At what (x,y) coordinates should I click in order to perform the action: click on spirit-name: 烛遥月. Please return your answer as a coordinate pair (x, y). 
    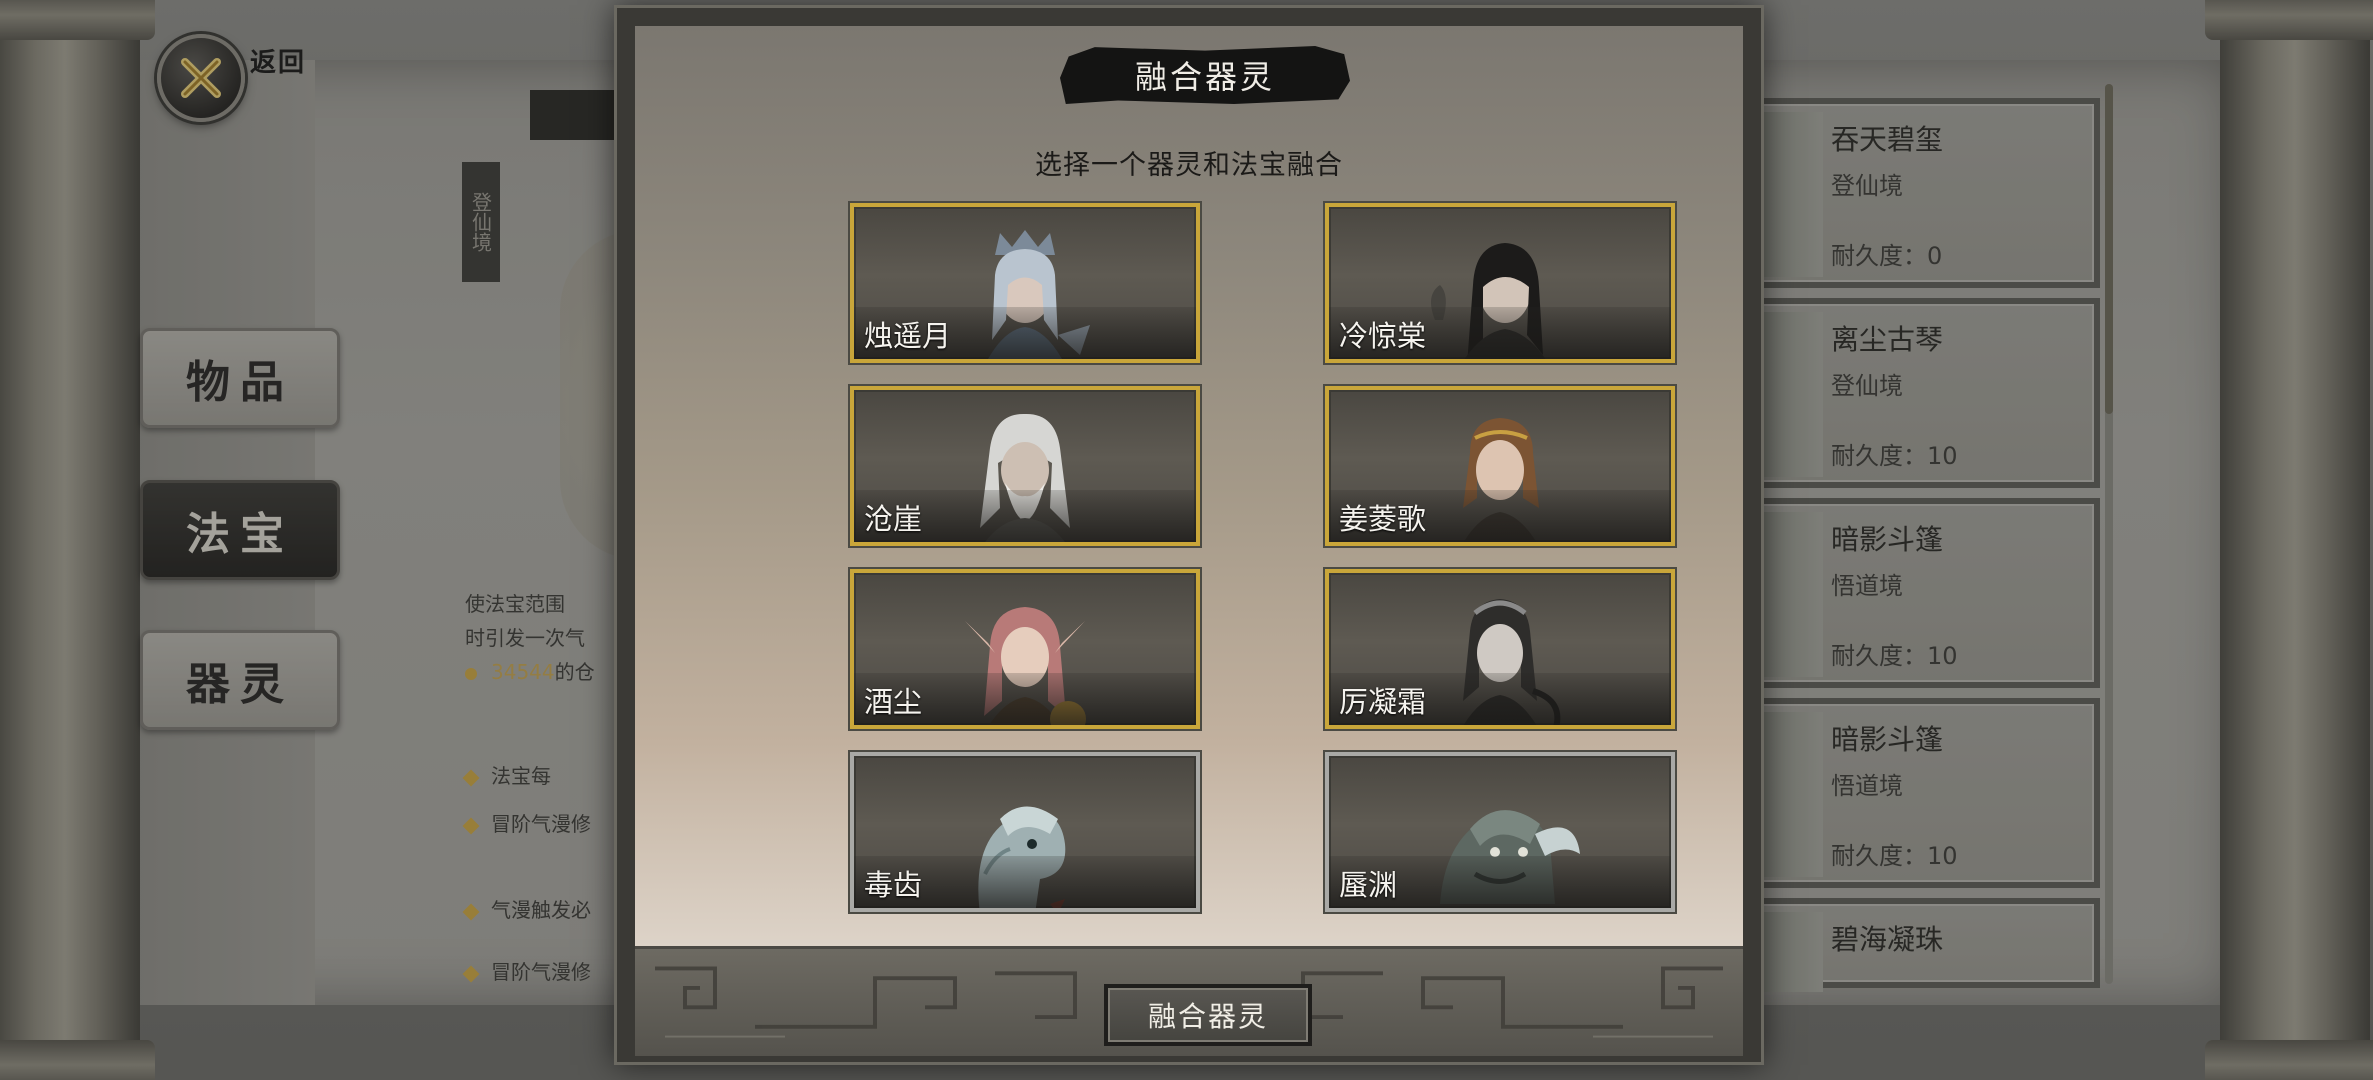
    Looking at the image, I should click on (908, 336).